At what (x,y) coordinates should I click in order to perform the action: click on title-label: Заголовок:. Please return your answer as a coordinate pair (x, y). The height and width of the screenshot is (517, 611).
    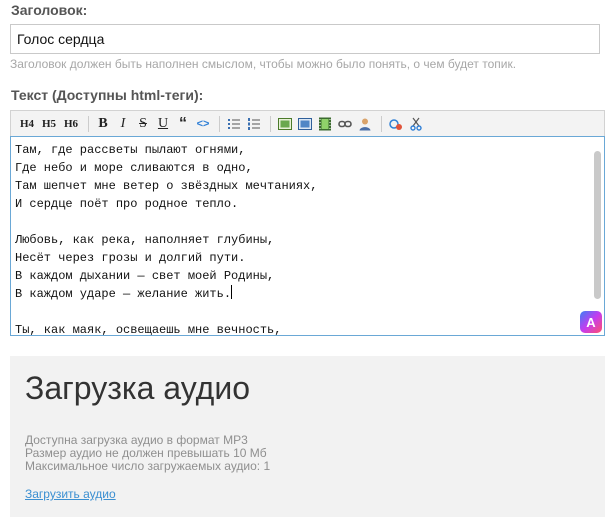
    Looking at the image, I should click on (49, 10).